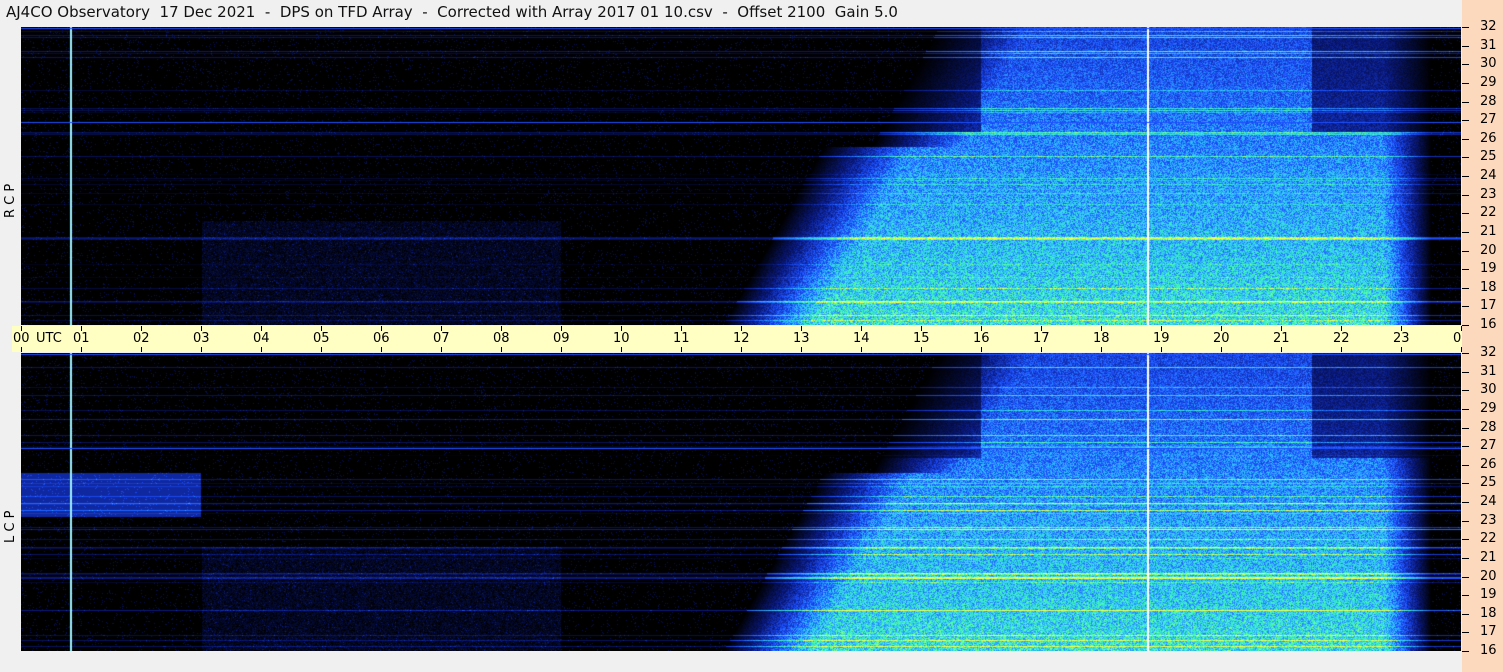 This screenshot has height=672, width=1503. Describe the element at coordinates (1488, 539) in the screenshot. I see `frequency-tick-label: 22` at that location.